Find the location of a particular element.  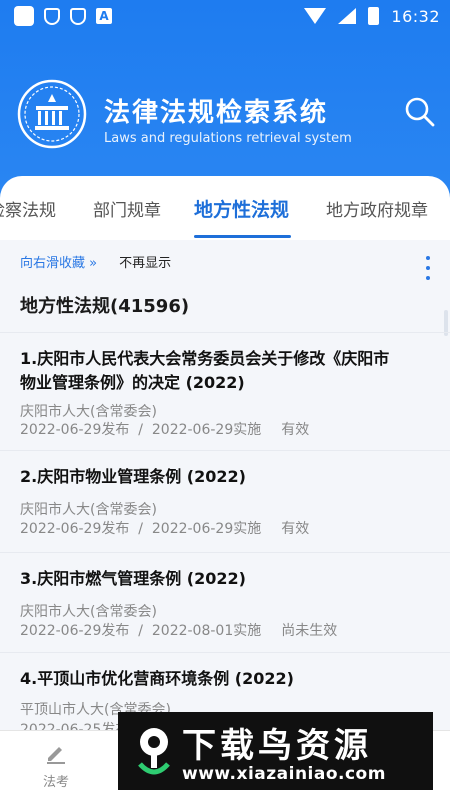

search-icon is located at coordinates (420, 112).